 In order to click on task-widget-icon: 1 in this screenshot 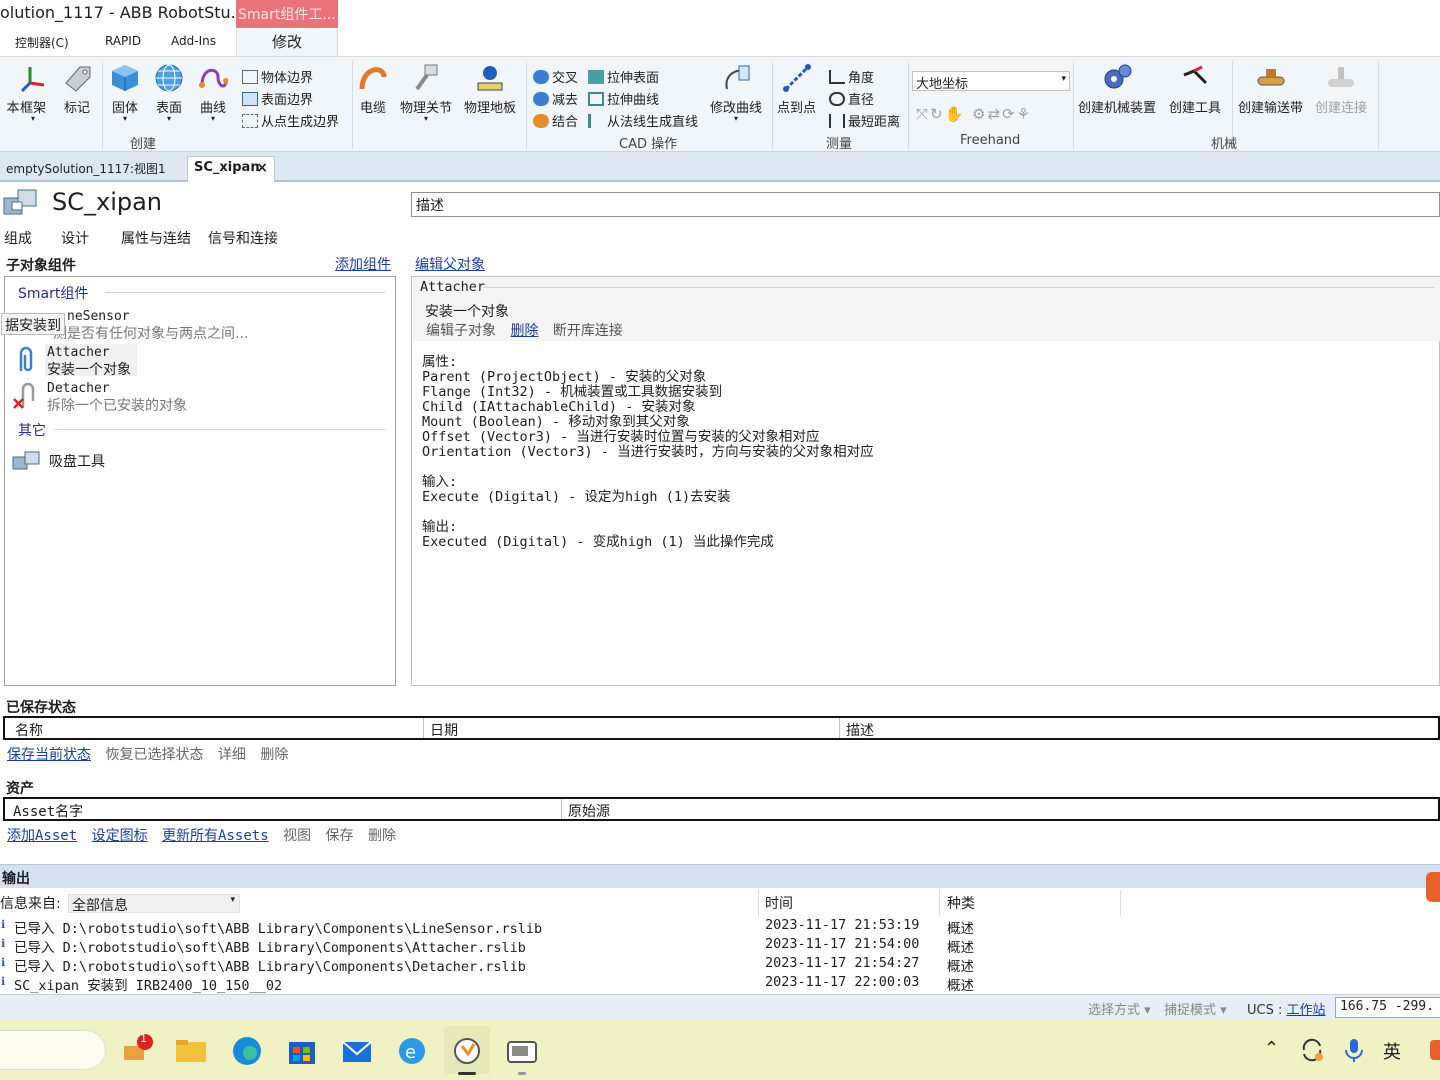, I will do `click(137, 1050)`.